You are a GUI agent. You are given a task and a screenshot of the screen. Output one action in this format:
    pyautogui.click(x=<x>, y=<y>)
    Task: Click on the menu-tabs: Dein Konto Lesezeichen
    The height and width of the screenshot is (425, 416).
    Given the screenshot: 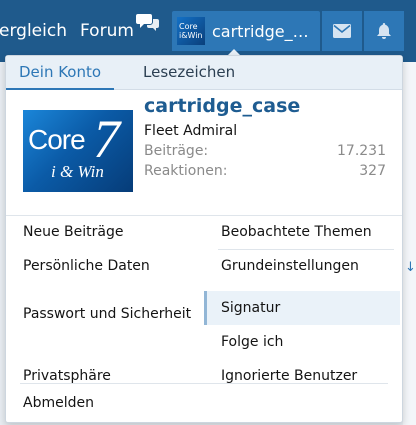 What is the action you would take?
    pyautogui.click(x=204, y=73)
    